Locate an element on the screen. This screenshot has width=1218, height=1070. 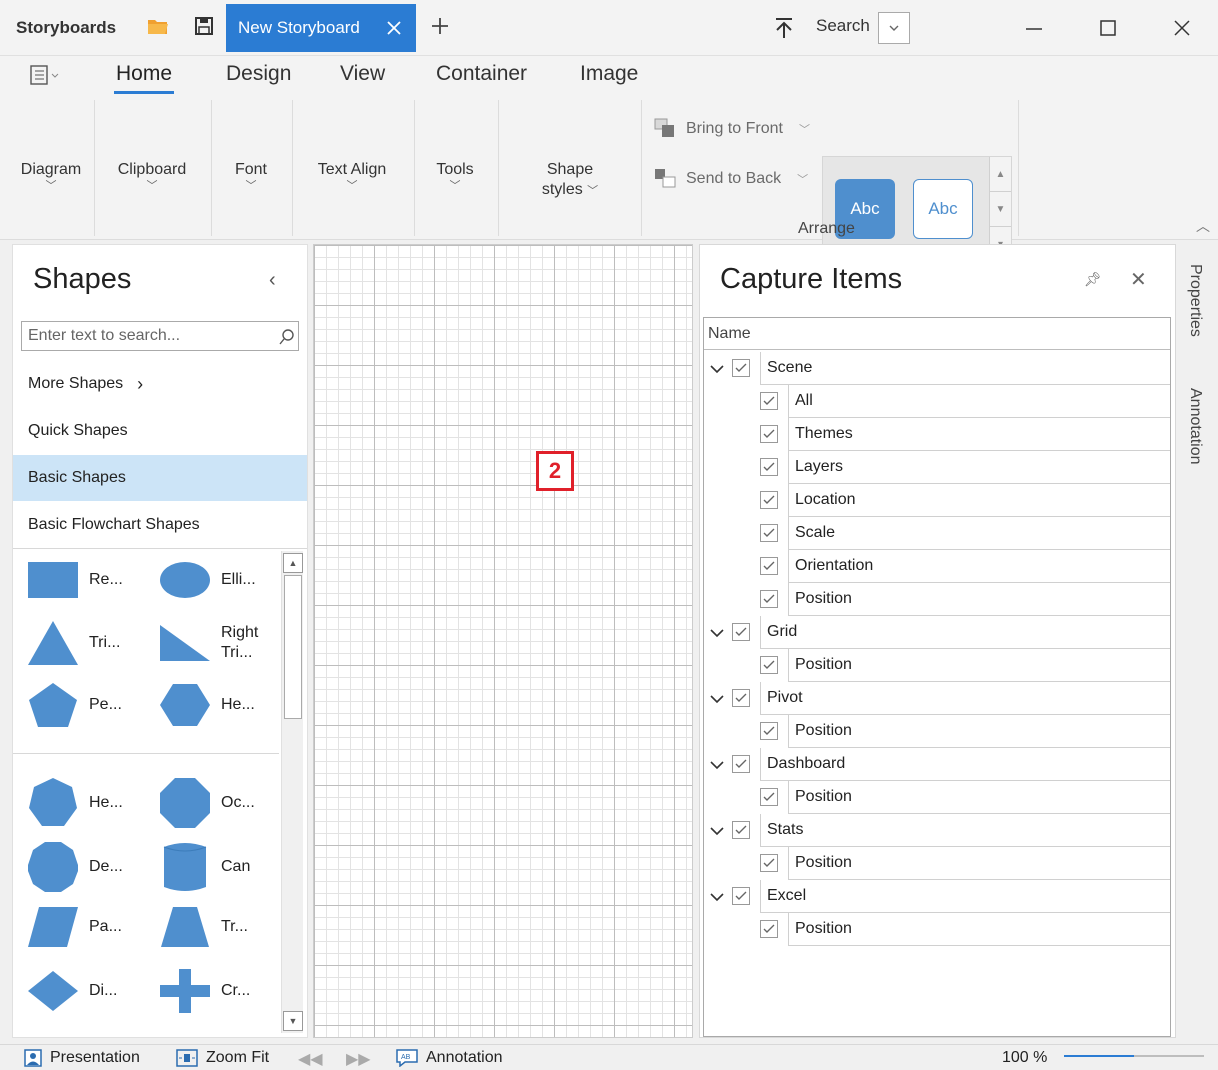
category-basic-shapes: Basic Shapes is located at coordinates (160, 478).